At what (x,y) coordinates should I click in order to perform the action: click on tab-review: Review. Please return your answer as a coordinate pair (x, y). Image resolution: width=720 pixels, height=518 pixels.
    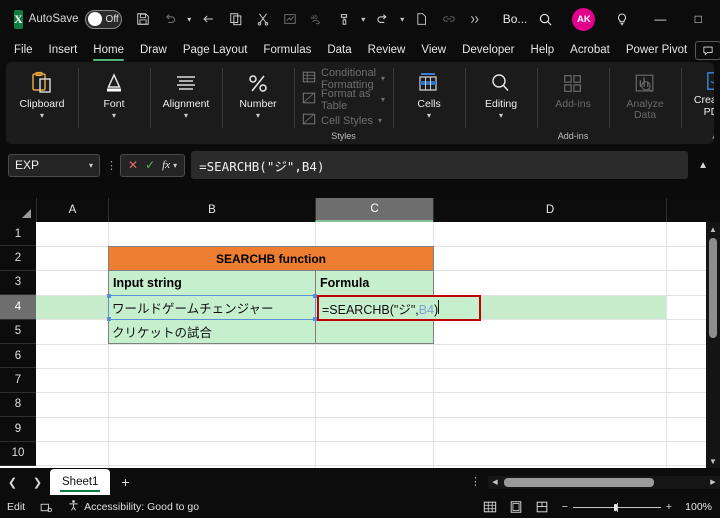
    Looking at the image, I should click on (387, 50).